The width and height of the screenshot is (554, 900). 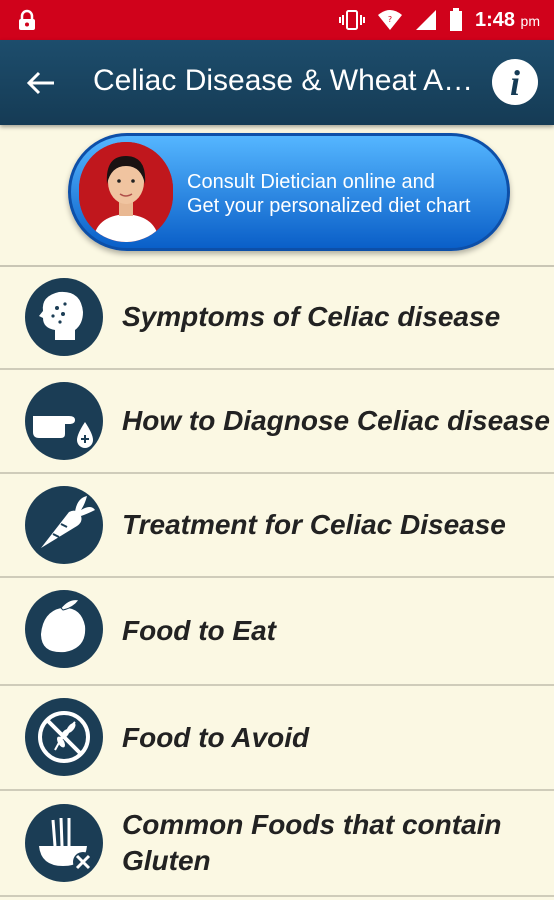 I want to click on no-wheat-icon, so click(x=64, y=737).